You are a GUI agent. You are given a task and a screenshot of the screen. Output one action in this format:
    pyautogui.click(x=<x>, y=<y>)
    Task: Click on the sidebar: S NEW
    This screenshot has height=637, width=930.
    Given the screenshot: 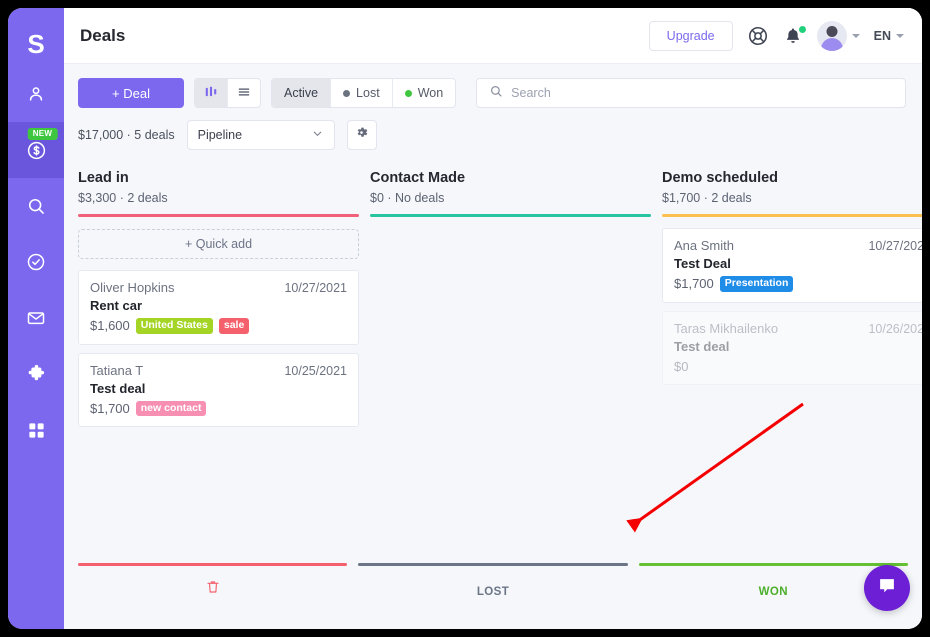 What is the action you would take?
    pyautogui.click(x=36, y=318)
    